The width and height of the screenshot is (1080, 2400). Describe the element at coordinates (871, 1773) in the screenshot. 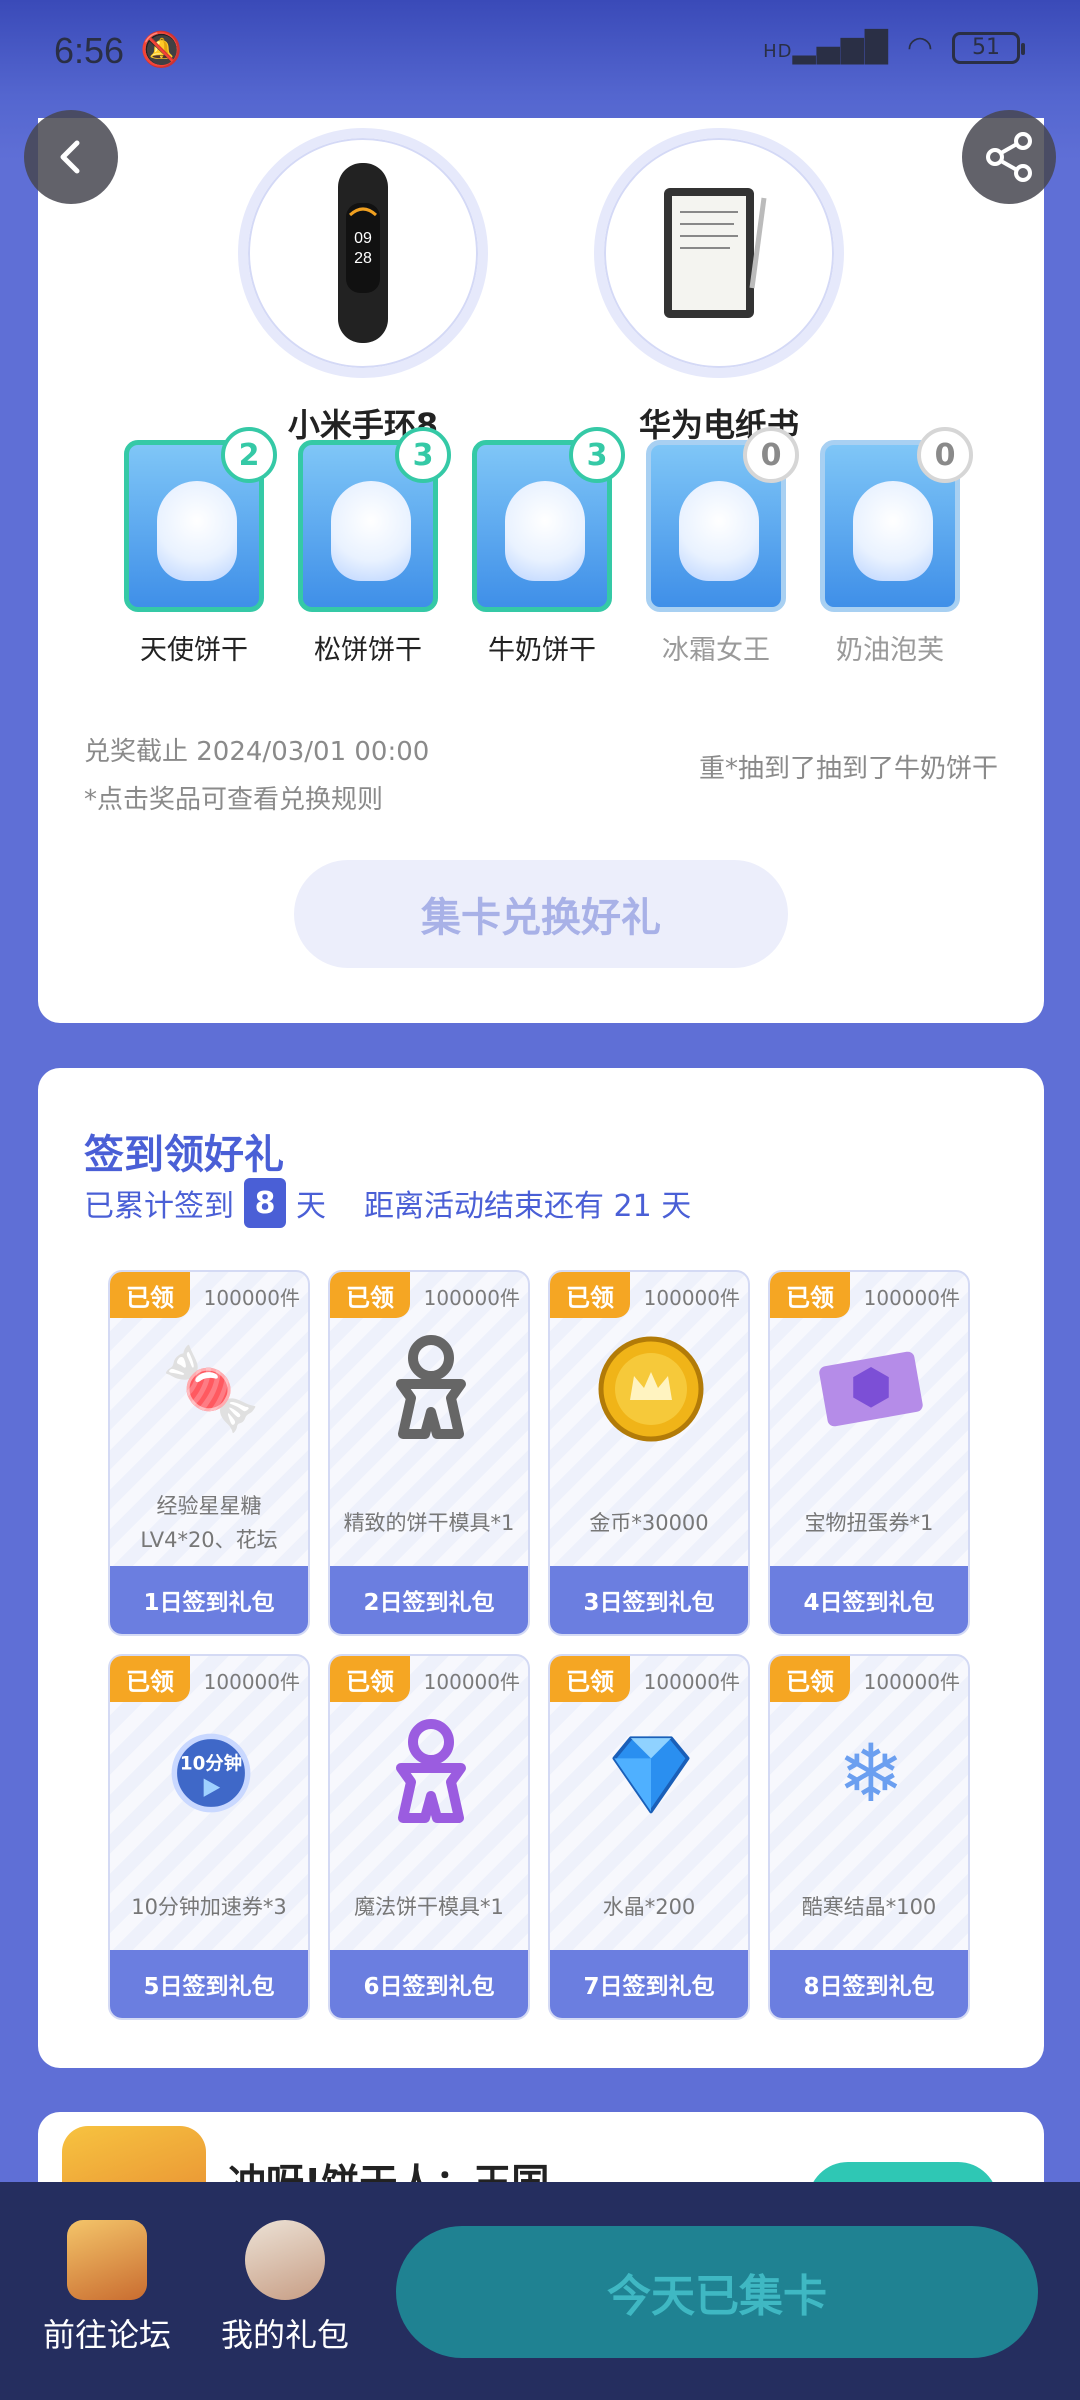

I see `snowflake-icon: ❄` at that location.